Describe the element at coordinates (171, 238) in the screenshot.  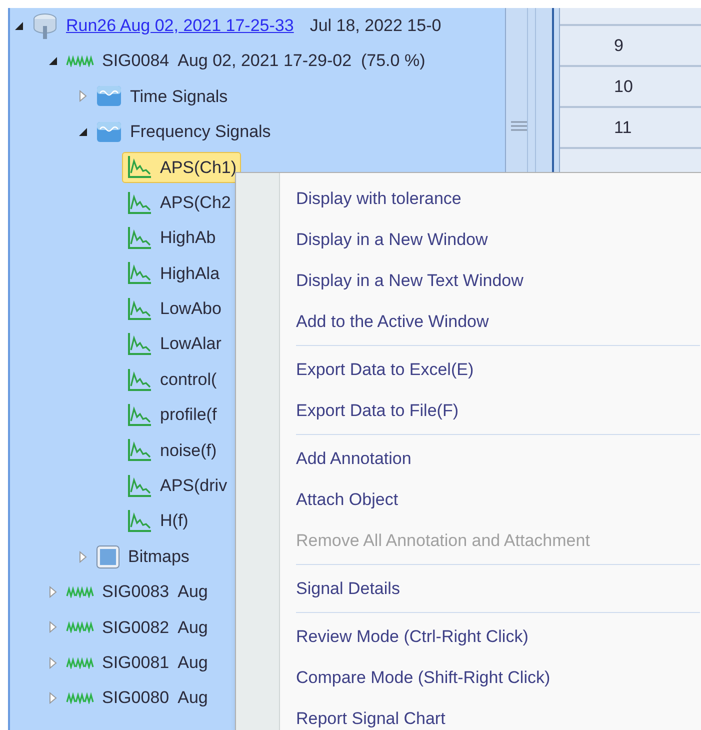
I see `tree-item: HighAb` at that location.